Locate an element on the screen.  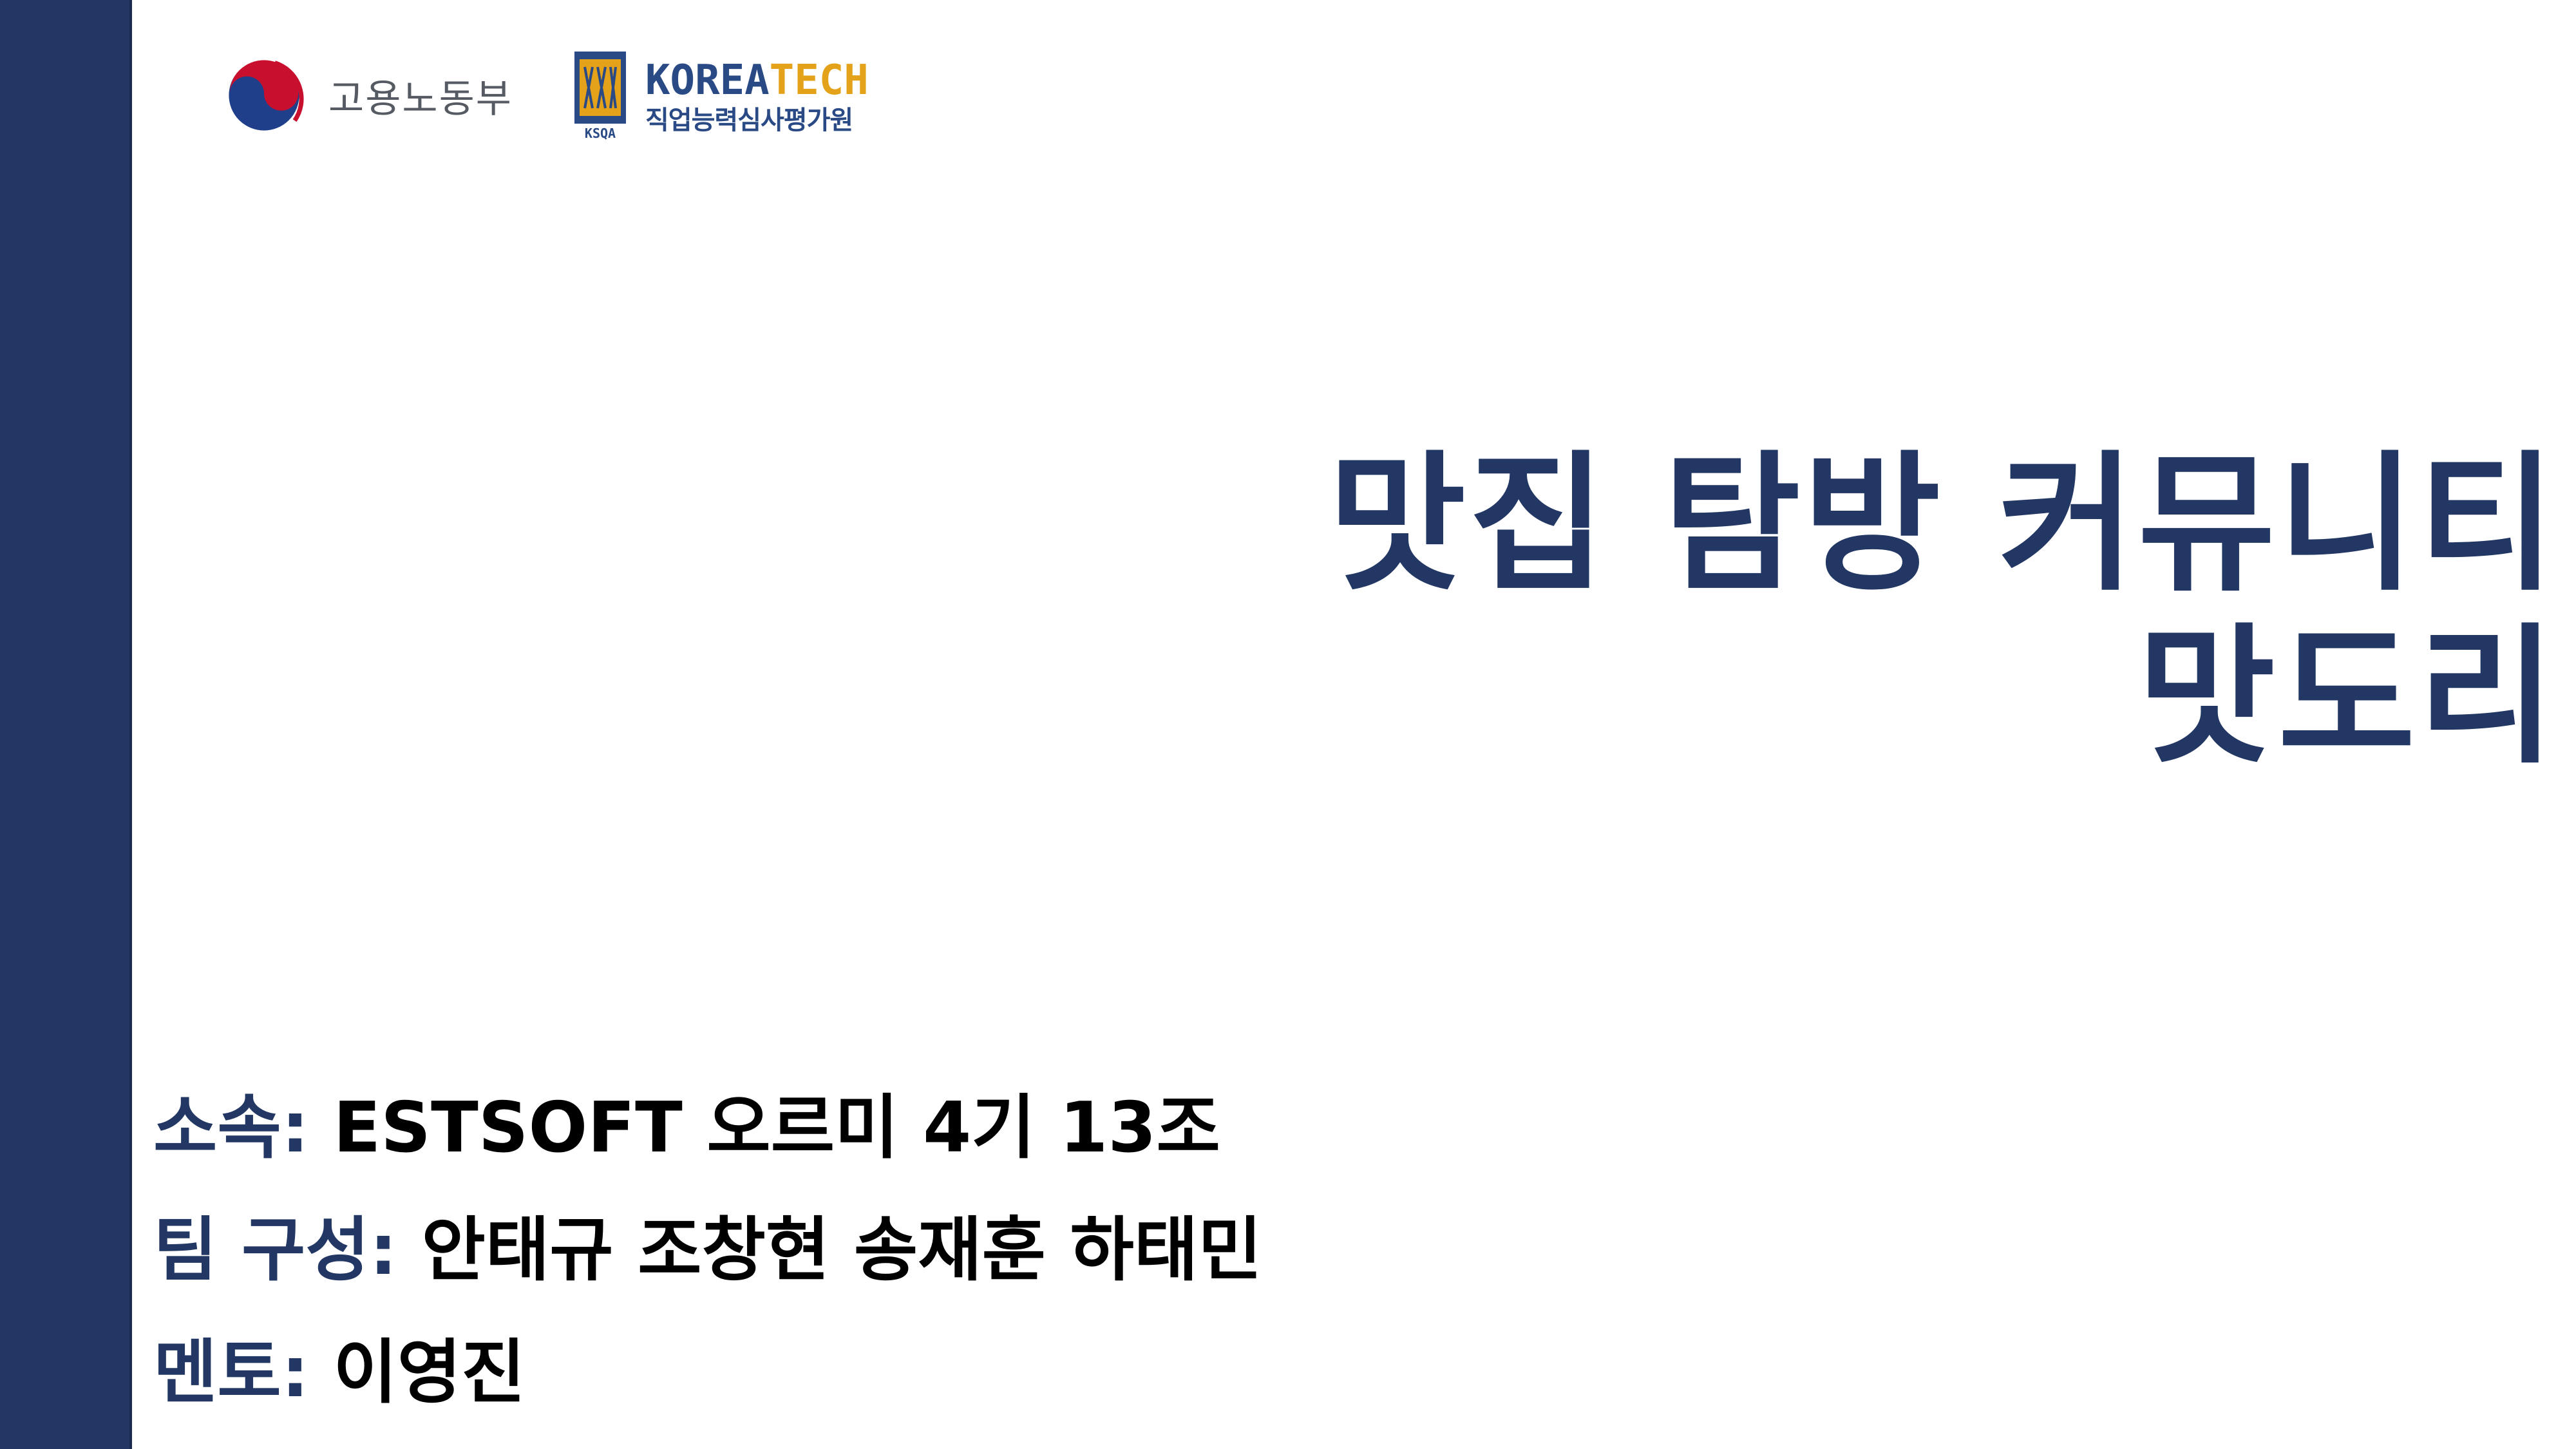
team-line: 팀 구성: 안태규 조창현 송재훈 하태민 is located at coordinates (708, 1251).